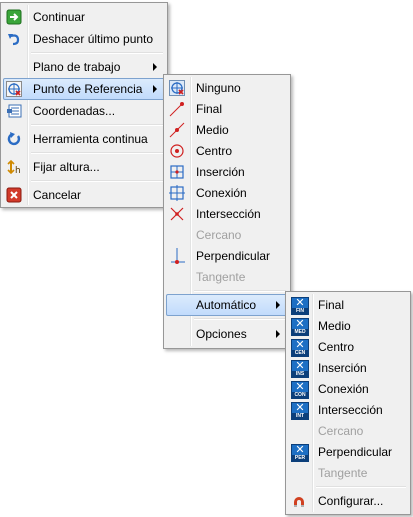 This screenshot has height=517, width=413. What do you see at coordinates (300, 410) in the screenshot?
I see `auto-intersection-icon: ✕ INT` at bounding box center [300, 410].